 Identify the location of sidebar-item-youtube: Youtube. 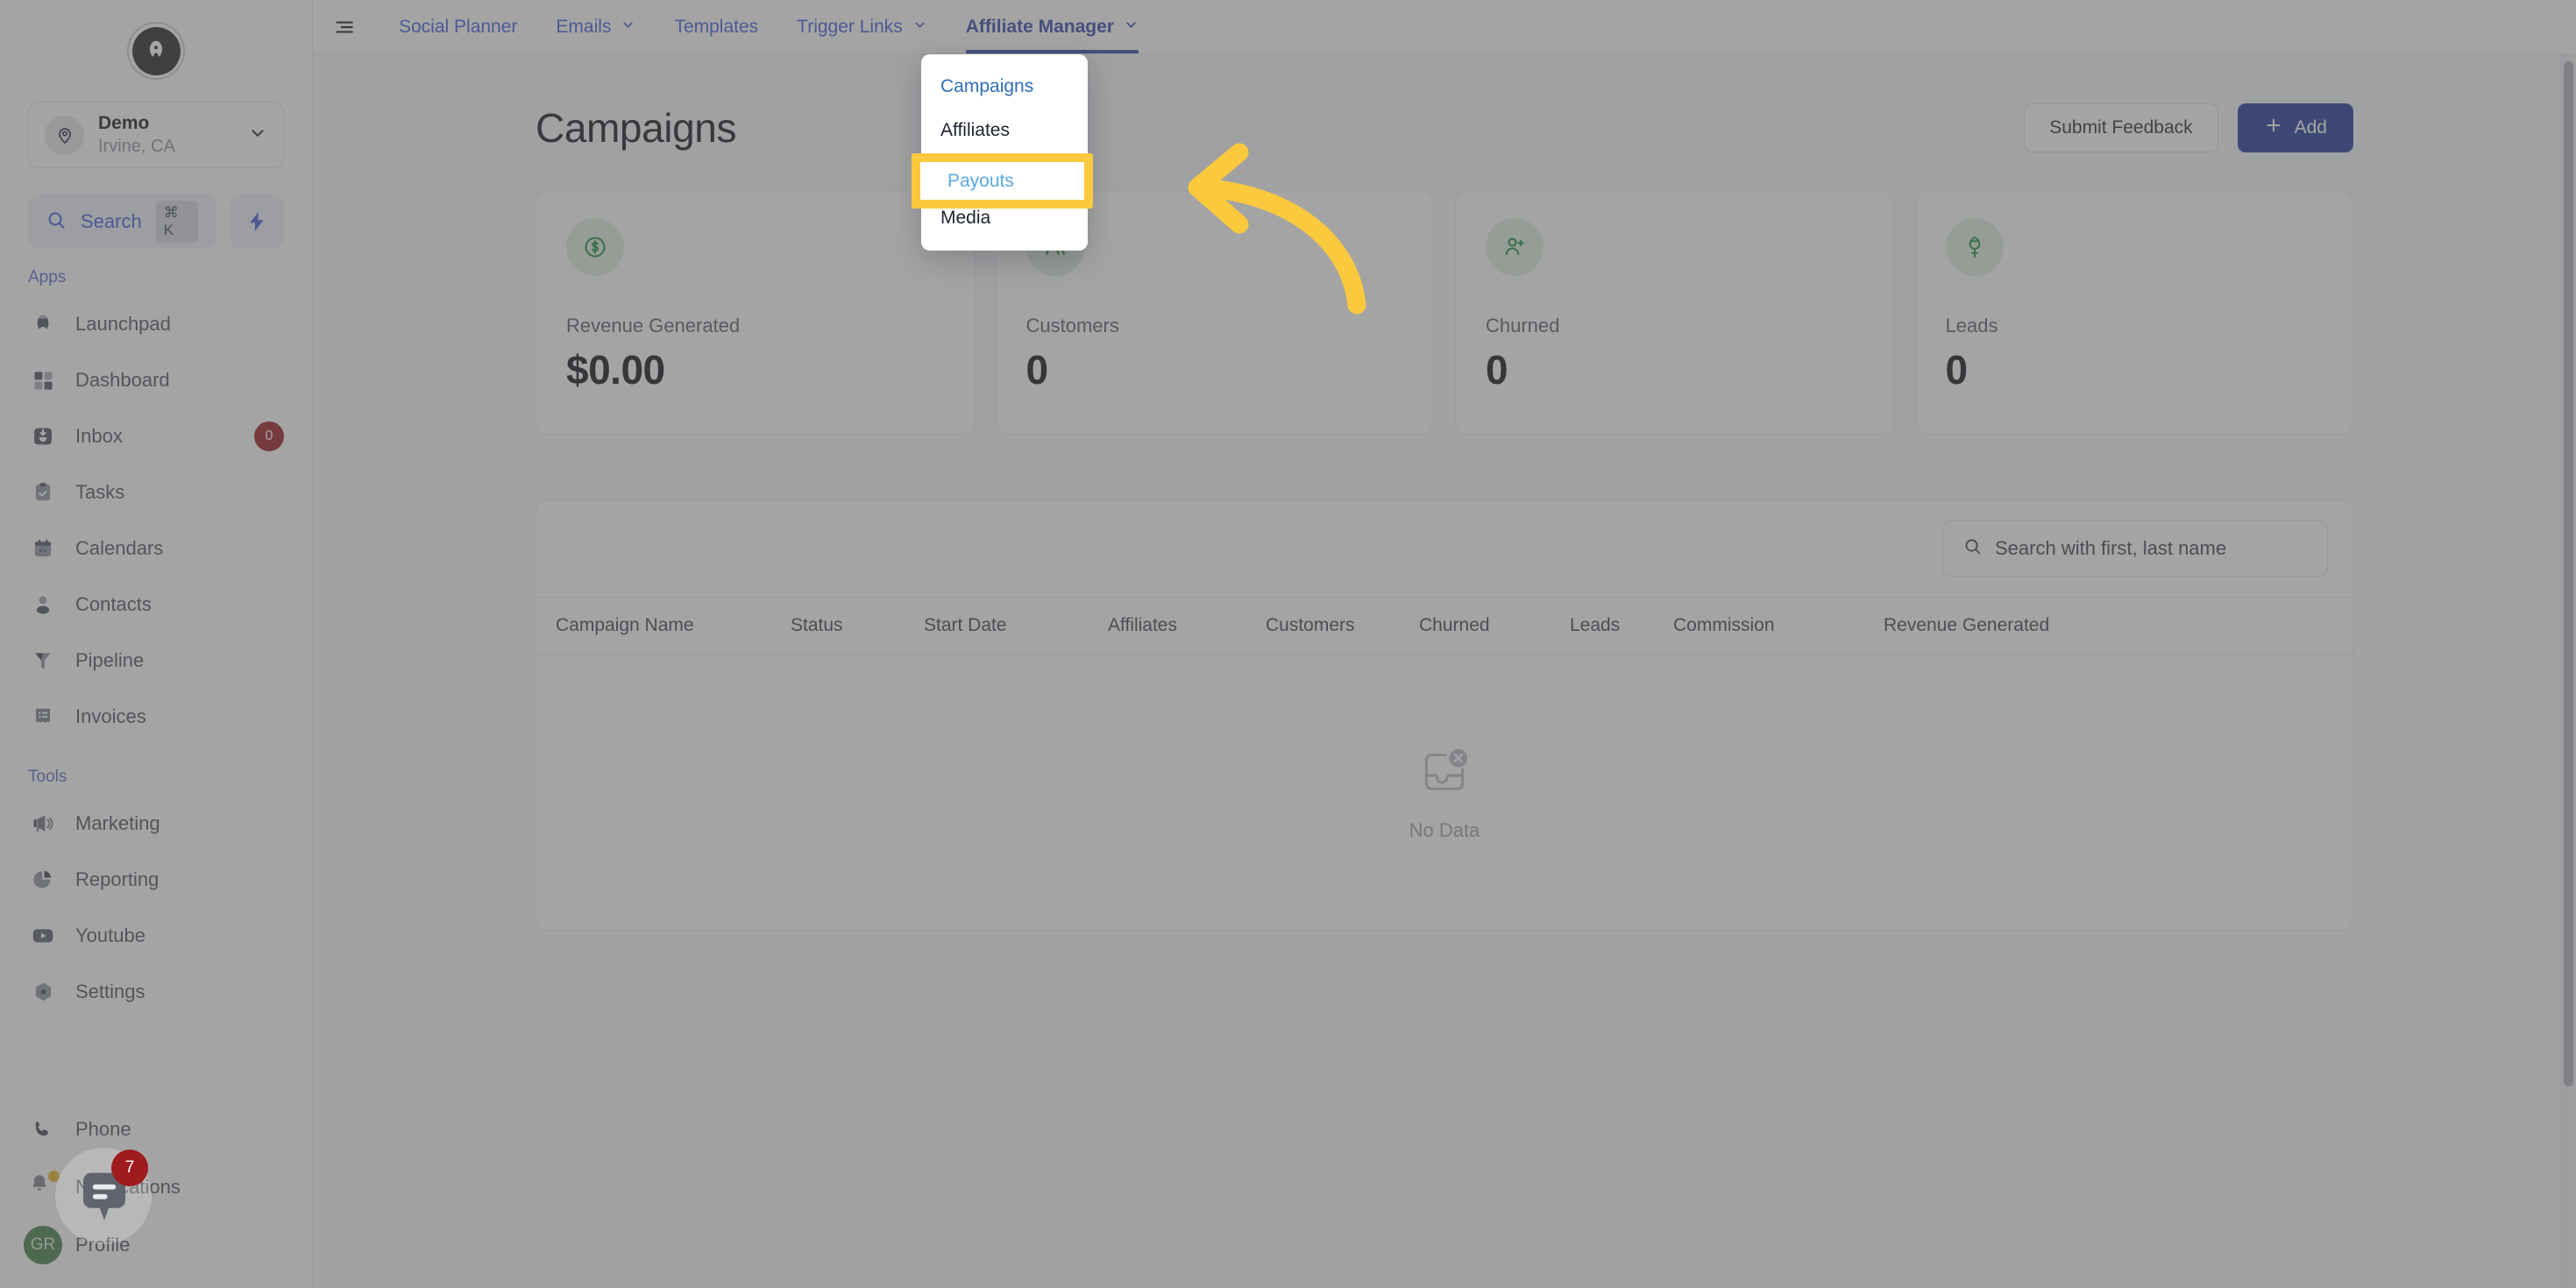
(156, 936).